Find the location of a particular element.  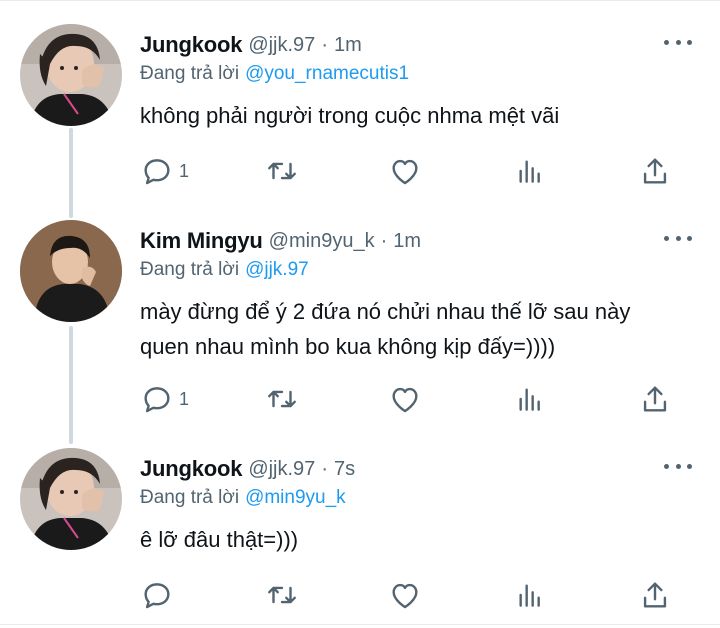

tweet-header: Kim Mingyu @min9yu_k · 1m is located at coordinates (280, 241).